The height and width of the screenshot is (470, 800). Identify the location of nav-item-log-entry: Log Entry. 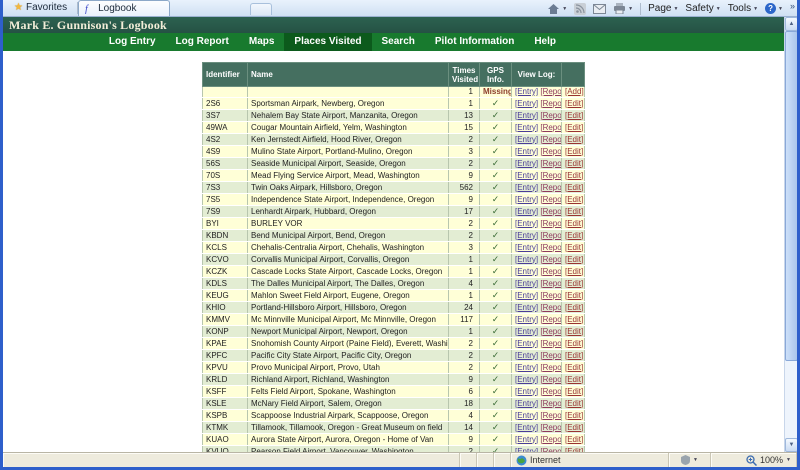
(132, 42).